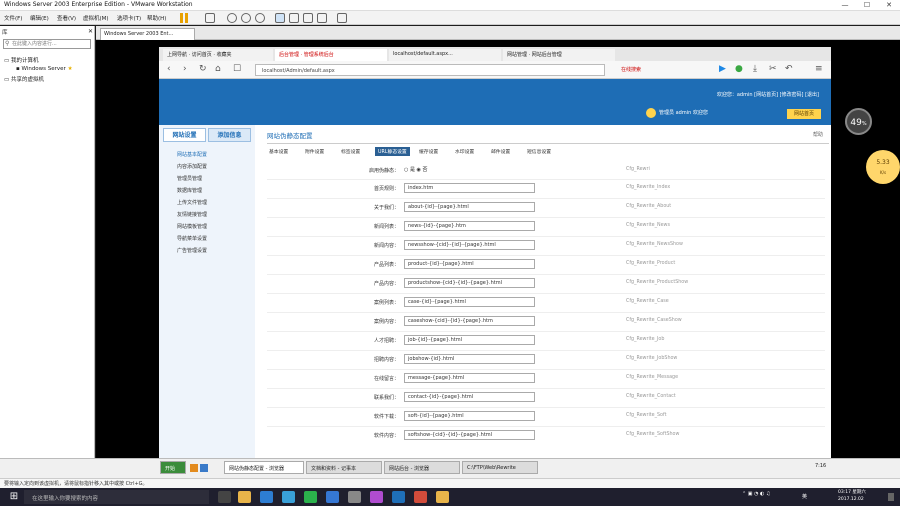 This screenshot has width=900, height=506. Describe the element at coordinates (244, 497) in the screenshot. I see `file-explorer-icon` at that location.